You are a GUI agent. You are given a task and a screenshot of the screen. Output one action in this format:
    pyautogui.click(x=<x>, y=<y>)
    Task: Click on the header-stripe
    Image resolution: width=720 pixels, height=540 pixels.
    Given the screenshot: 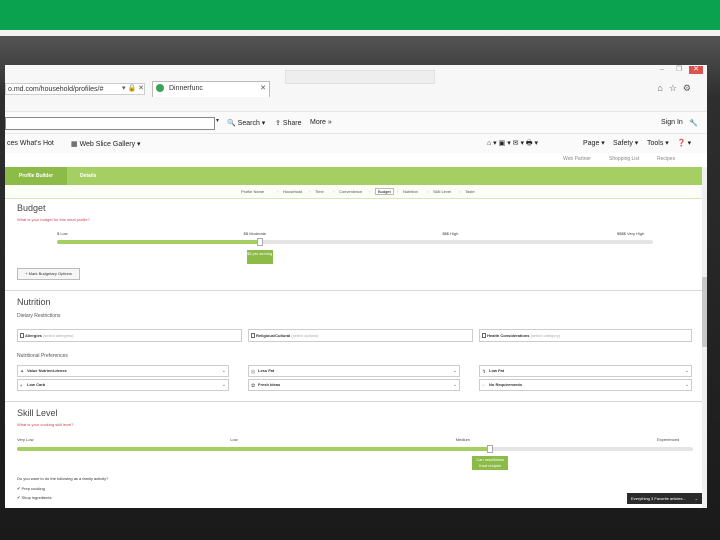 What is the action you would take?
    pyautogui.click(x=360, y=33)
    